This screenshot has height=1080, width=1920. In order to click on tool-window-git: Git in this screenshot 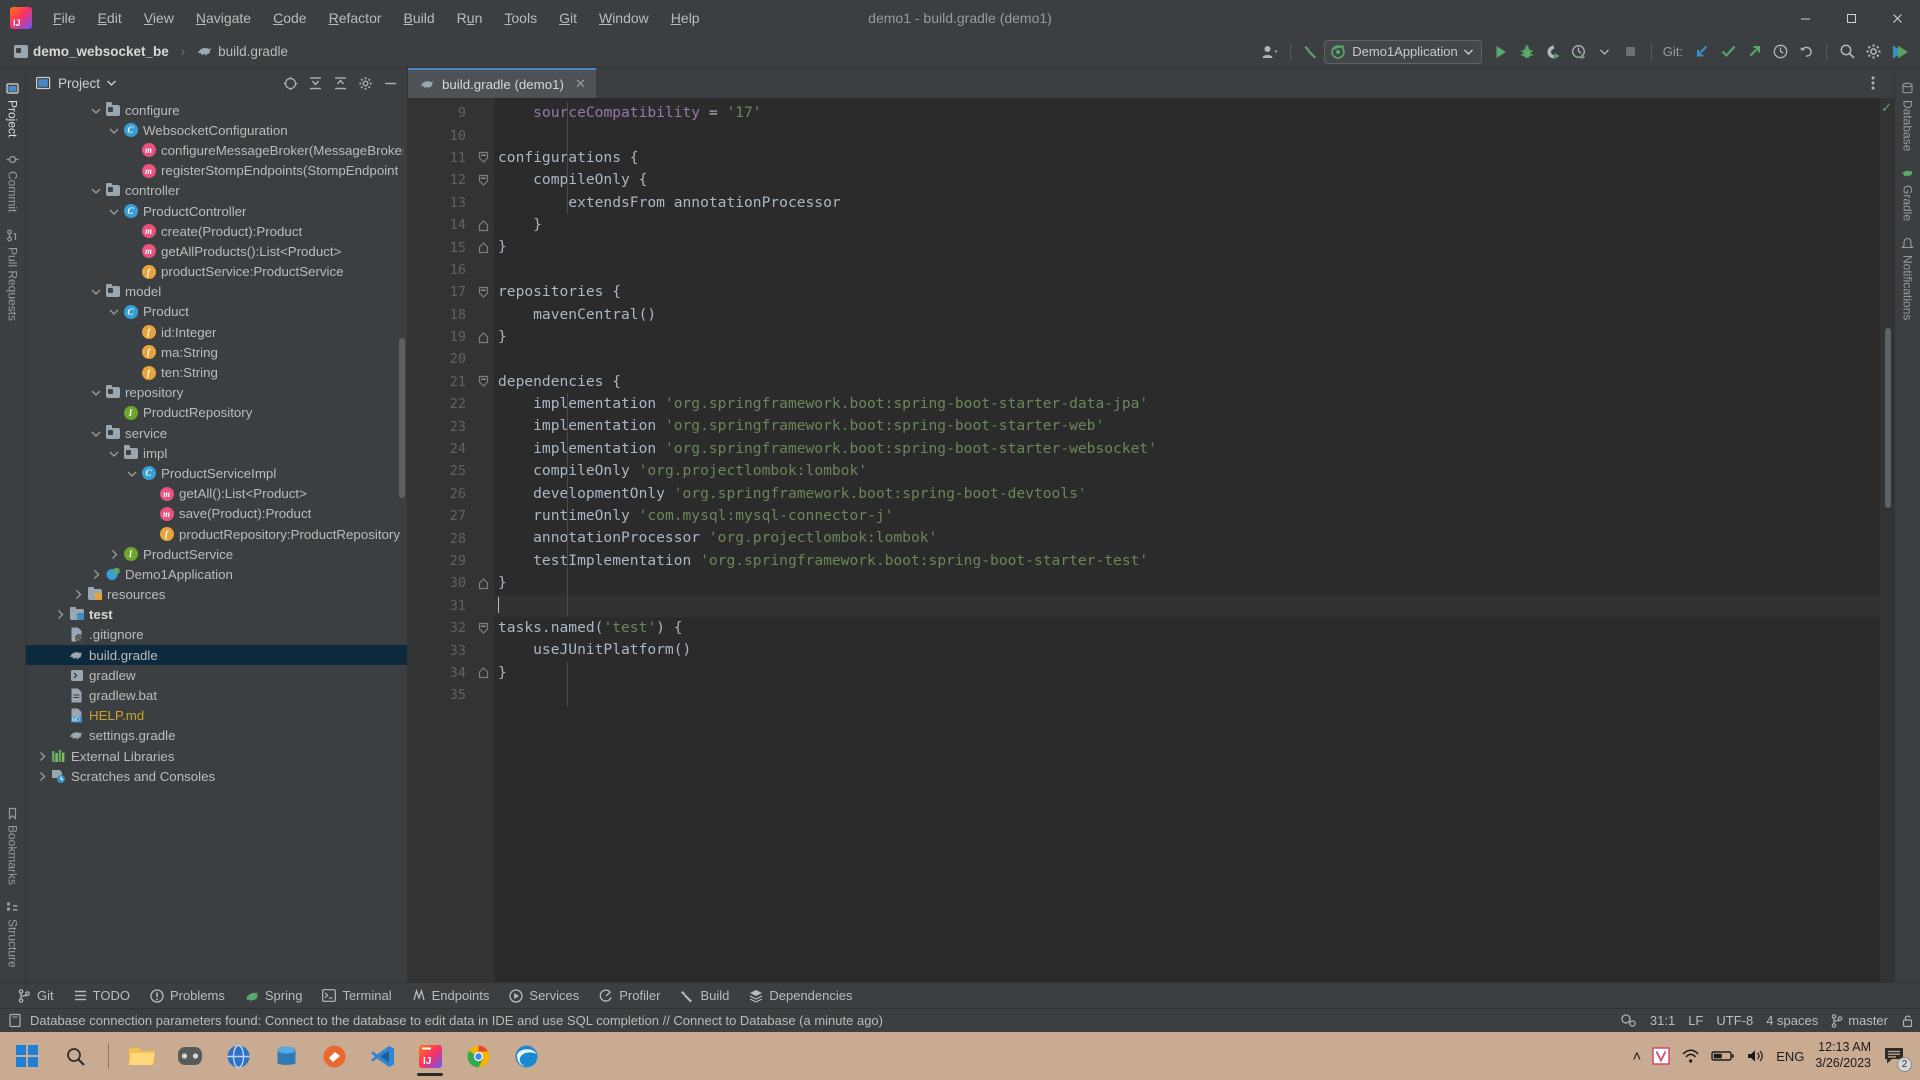, I will do `click(36, 995)`.